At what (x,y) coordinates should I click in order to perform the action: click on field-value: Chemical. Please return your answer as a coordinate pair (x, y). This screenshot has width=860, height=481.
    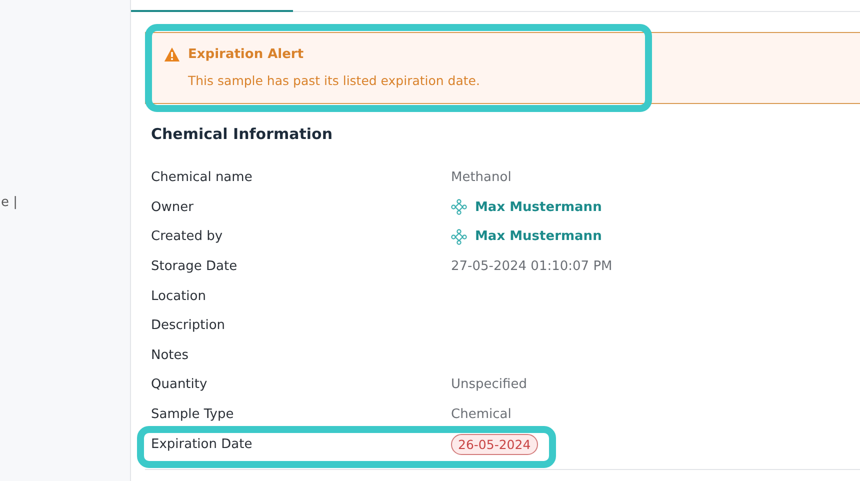
    Looking at the image, I should click on (481, 414).